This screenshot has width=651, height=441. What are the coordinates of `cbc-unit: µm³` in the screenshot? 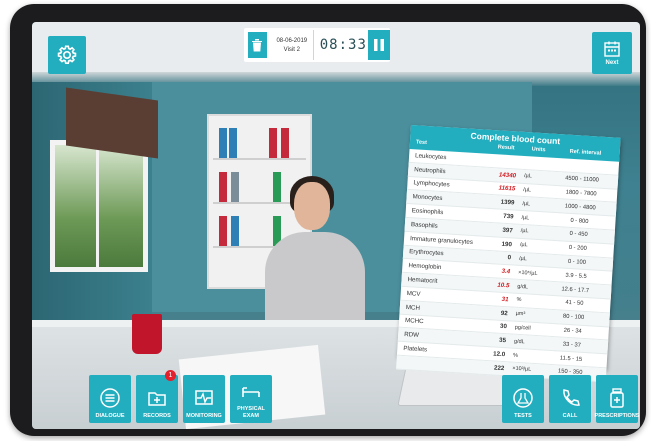 It's located at (520, 314).